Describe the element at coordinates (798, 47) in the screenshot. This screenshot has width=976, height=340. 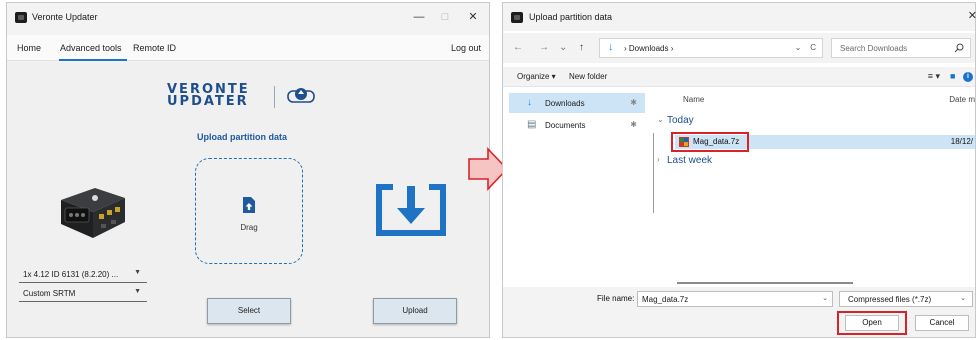
I see `path-dropdown-icon: ⌄` at that location.